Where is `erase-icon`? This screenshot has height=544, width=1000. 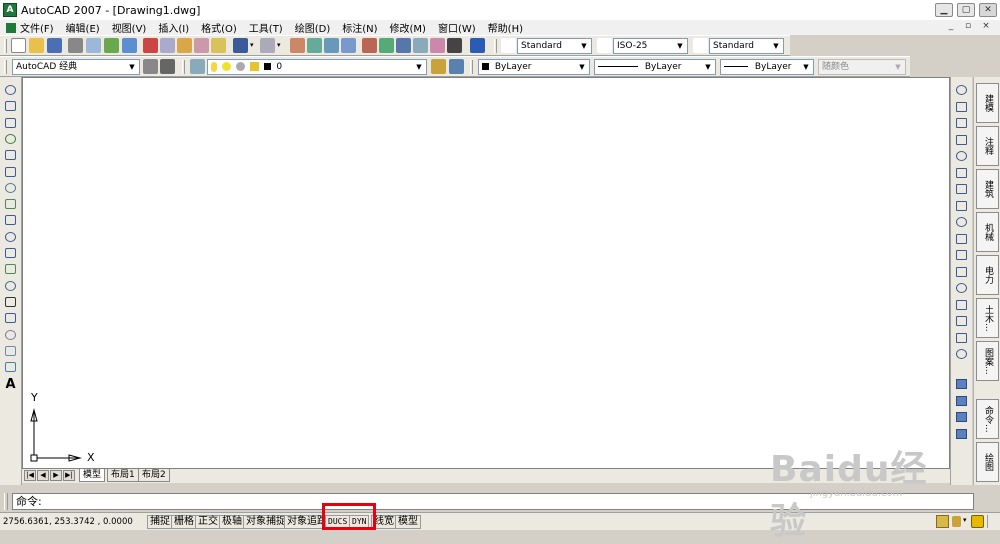
erase-icon is located at coordinates (961, 90).